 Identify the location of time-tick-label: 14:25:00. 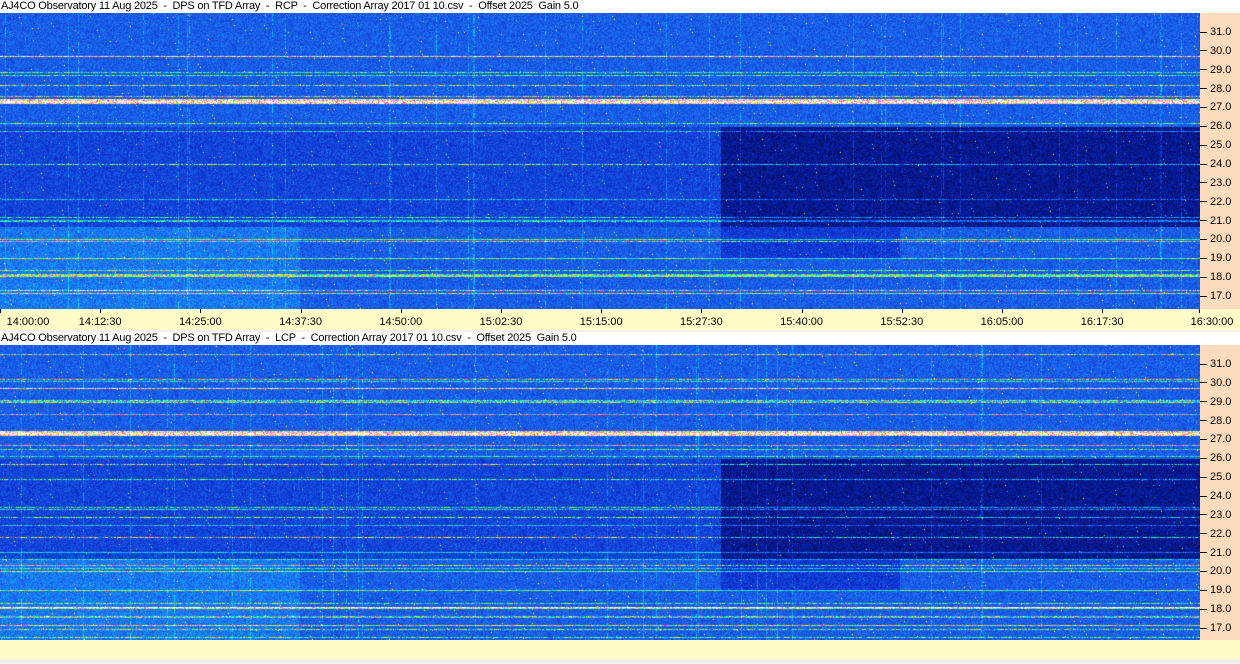
(200, 322).